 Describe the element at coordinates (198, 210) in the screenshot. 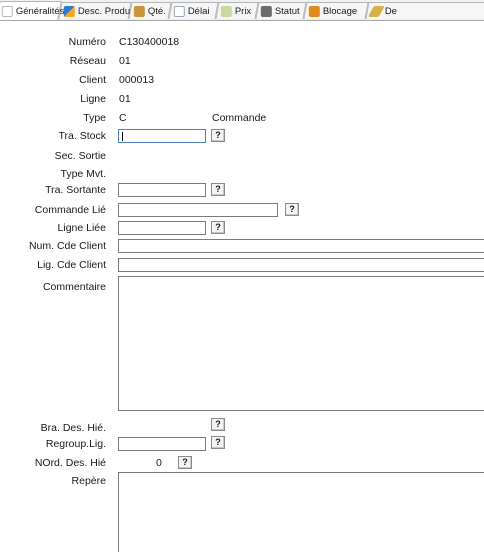

I see `commande-lie-input` at that location.